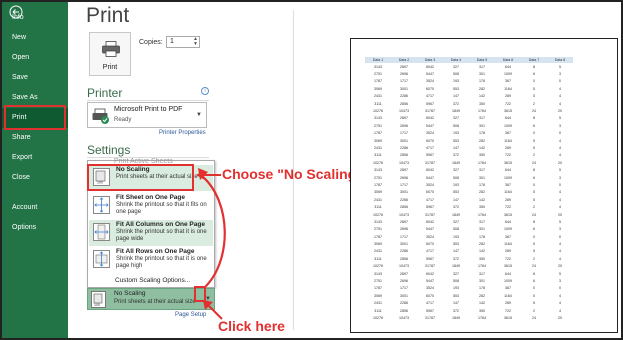  Describe the element at coordinates (482, 258) in the screenshot. I see `preview-cell: 350` at that location.